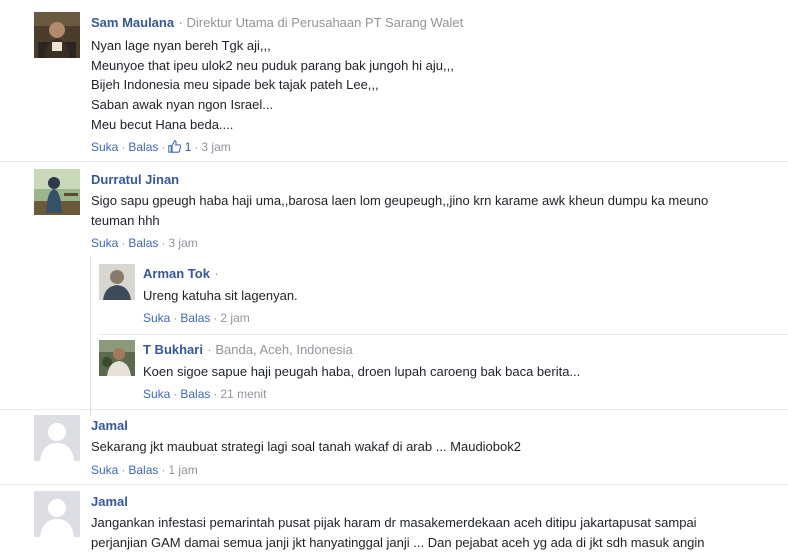 The width and height of the screenshot is (788, 557). I want to click on comment-text-line: teuman hhh, so click(125, 220).